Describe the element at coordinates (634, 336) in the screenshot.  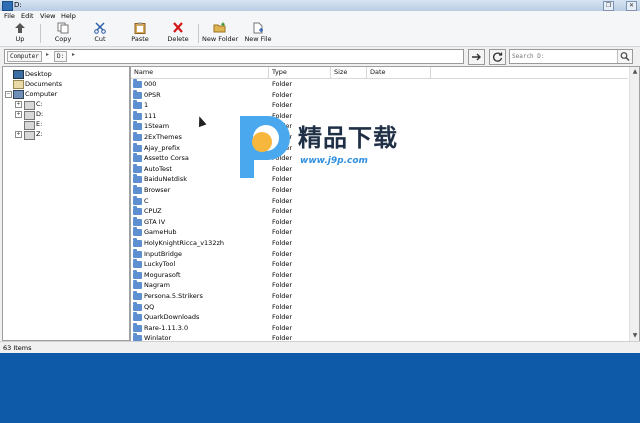
I see `scroll-down-icon: ▼` at that location.